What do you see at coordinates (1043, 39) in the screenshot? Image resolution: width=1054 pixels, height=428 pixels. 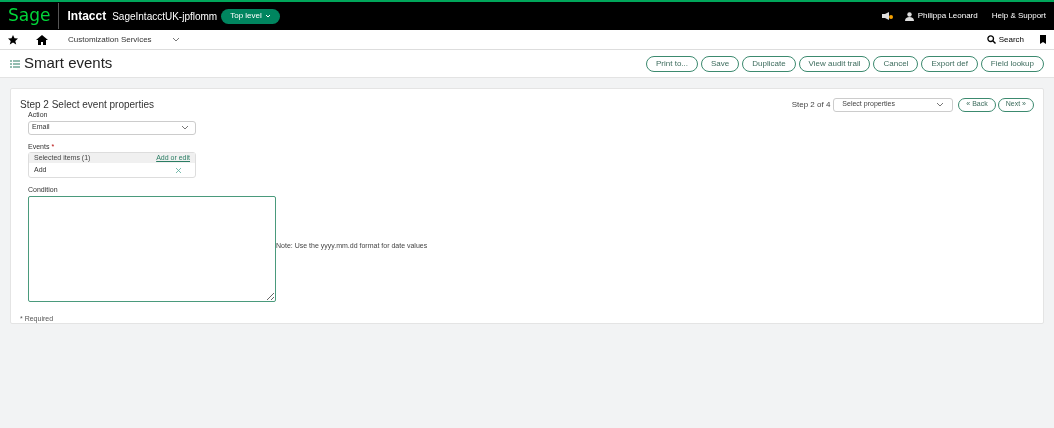 I see `bookmark-icon` at bounding box center [1043, 39].